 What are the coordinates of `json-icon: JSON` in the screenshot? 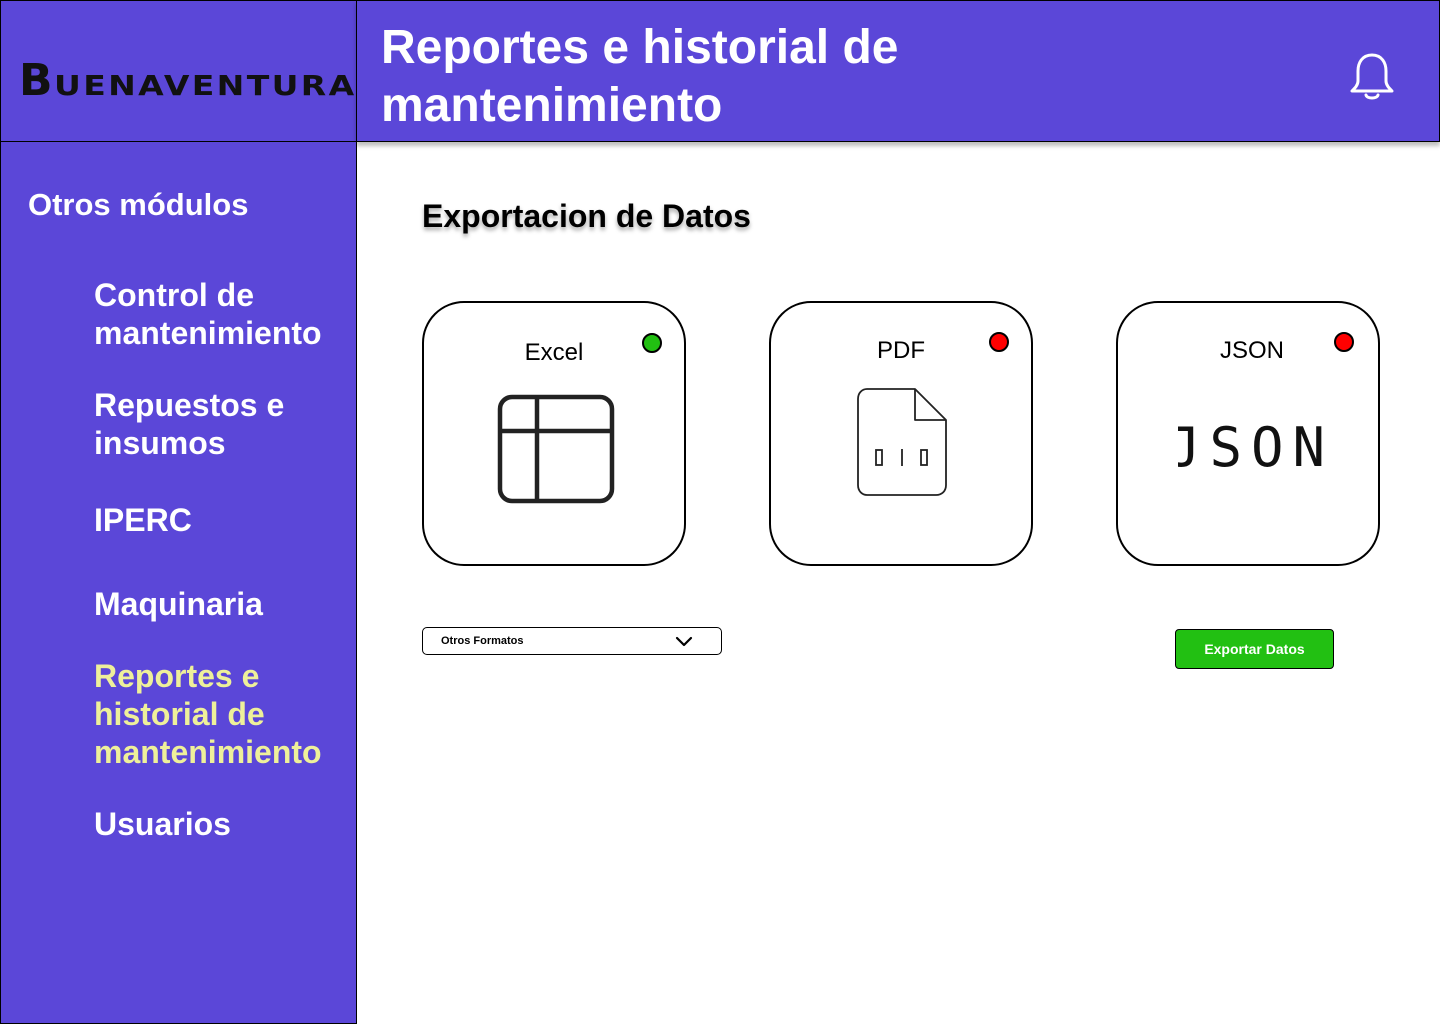 It's located at (1251, 445).